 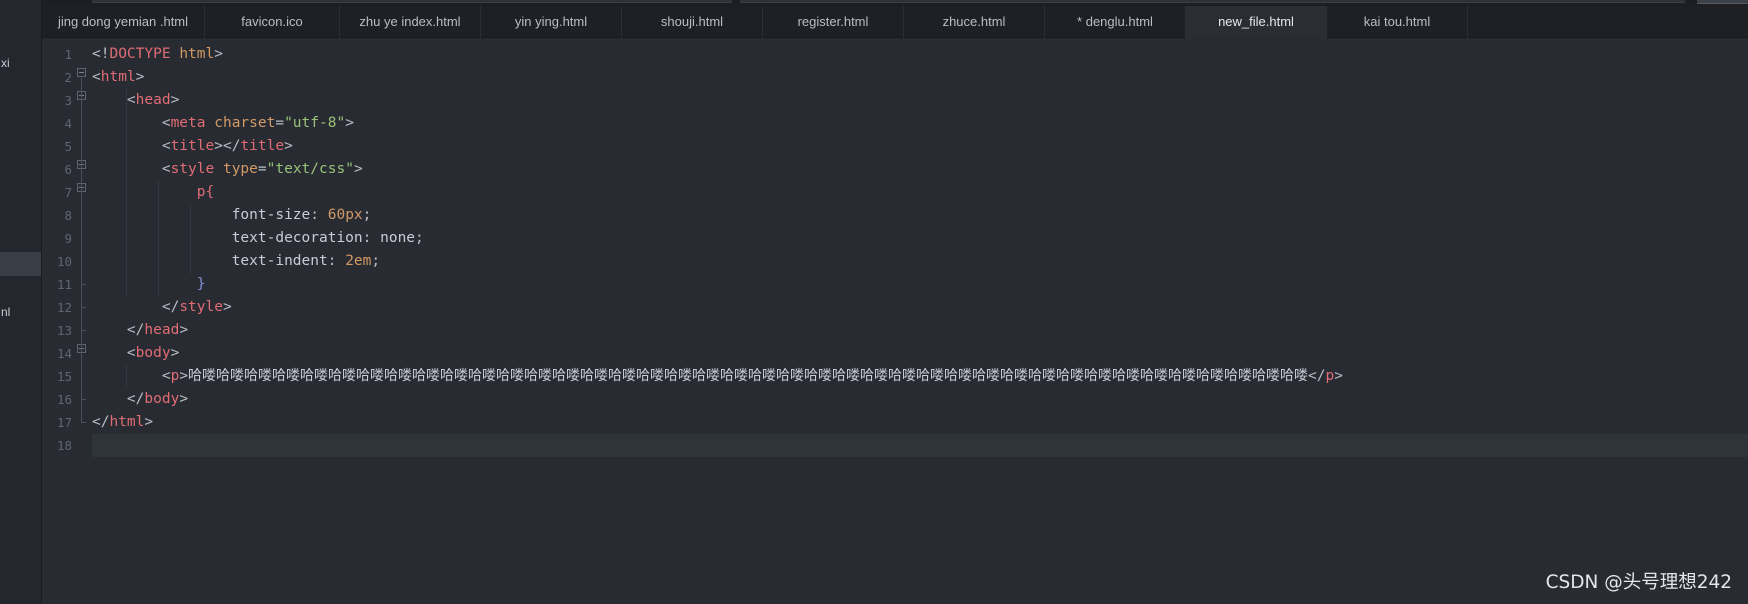 I want to click on tab-shouji: shouji.html, so click(x=692, y=22).